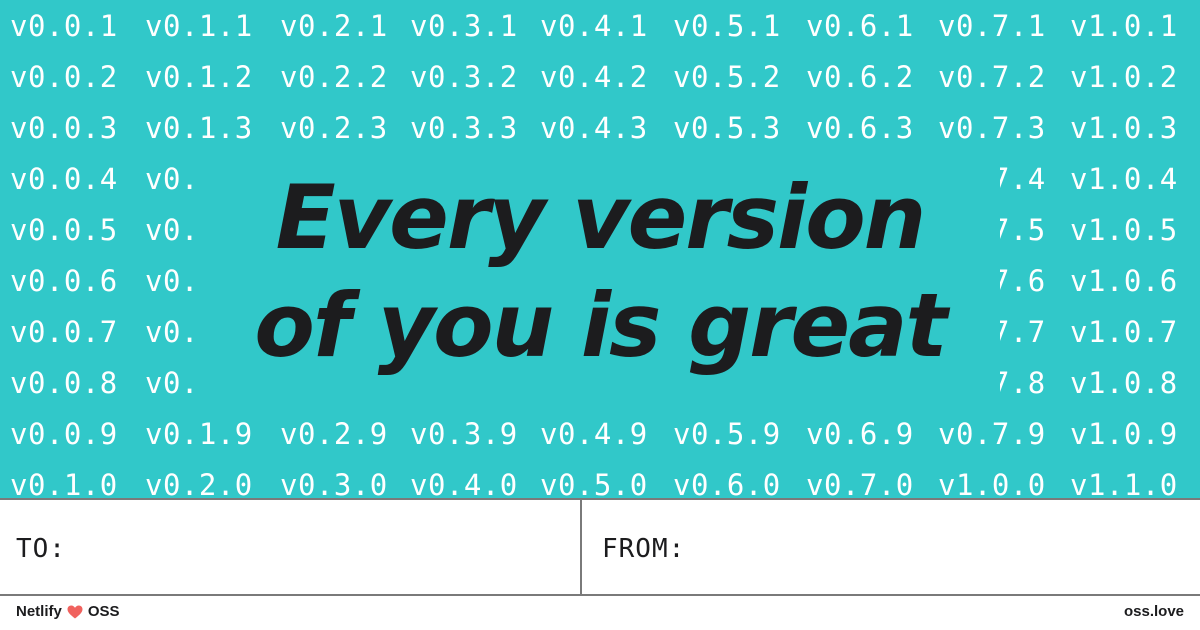 Image resolution: width=1200 pixels, height=630 pixels. I want to click on brand-oss: OSS, so click(103, 611).